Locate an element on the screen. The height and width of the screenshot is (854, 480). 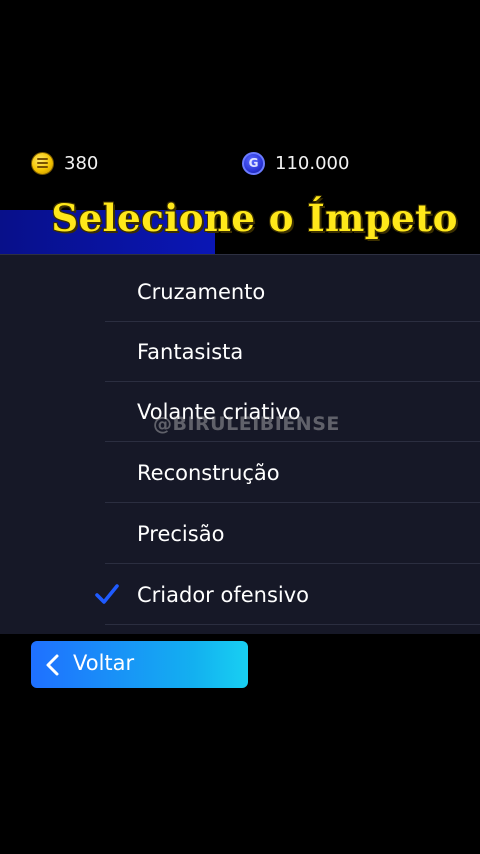
option-label: Cruzamento is located at coordinates (201, 291).